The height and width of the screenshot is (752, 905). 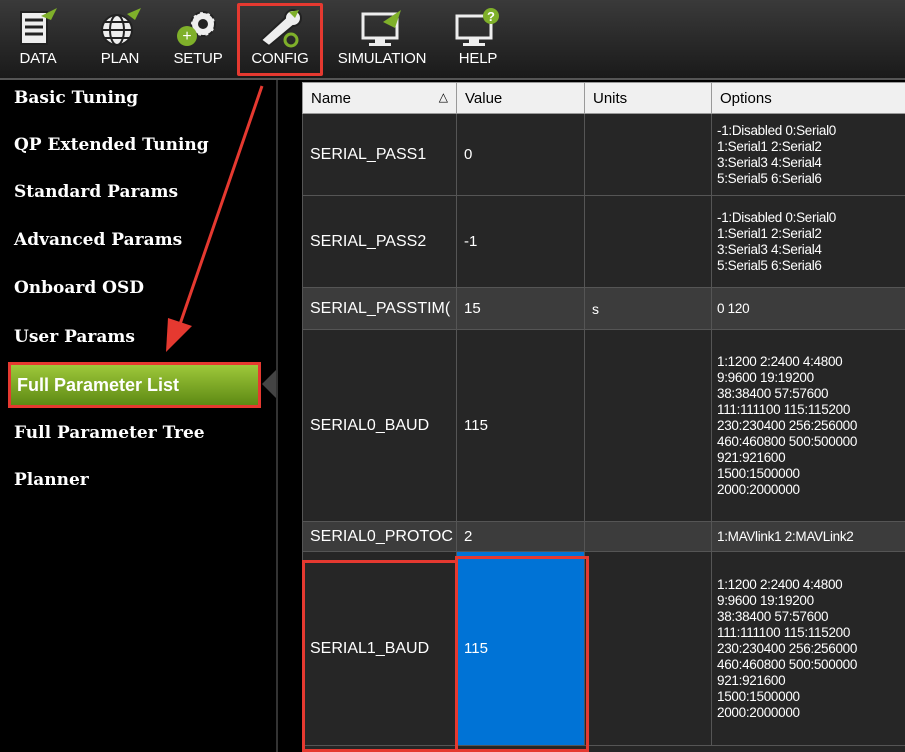 What do you see at coordinates (51, 480) in the screenshot?
I see `sidebar-item-planner: Planner` at bounding box center [51, 480].